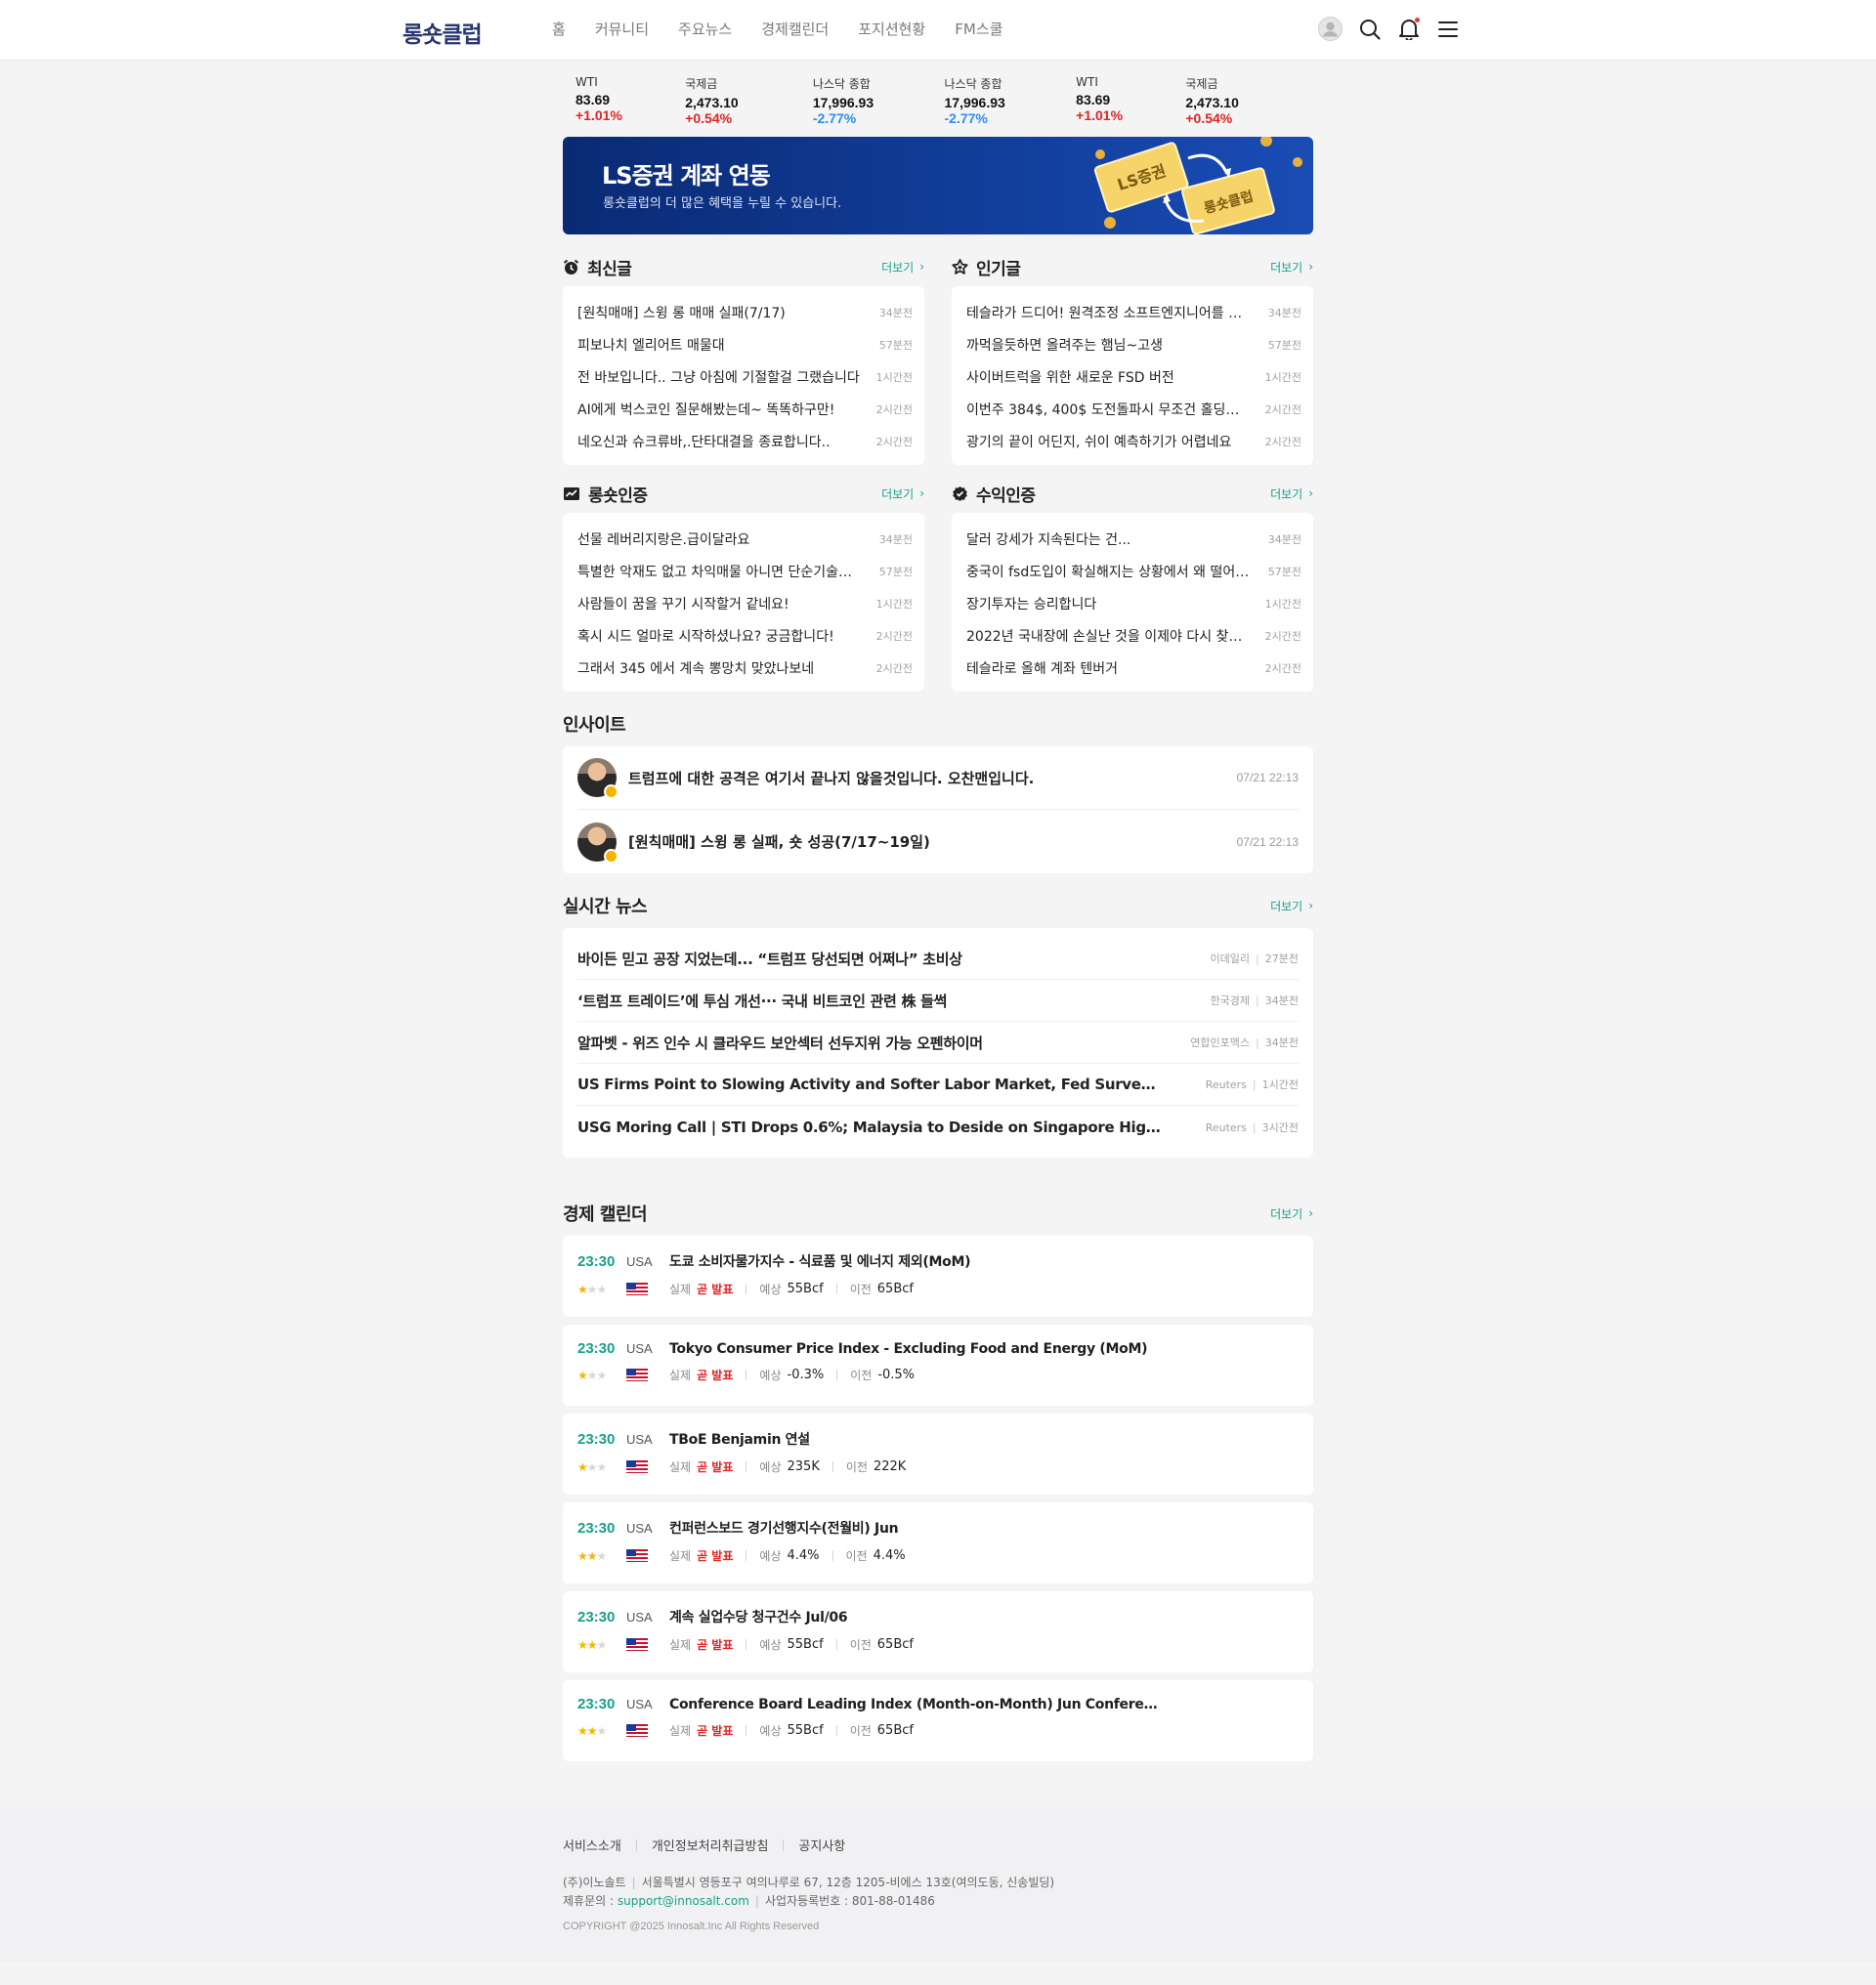 The height and width of the screenshot is (1985, 1876). Describe the element at coordinates (1100, 115) in the screenshot. I see `ticker-change: +1.01%` at that location.